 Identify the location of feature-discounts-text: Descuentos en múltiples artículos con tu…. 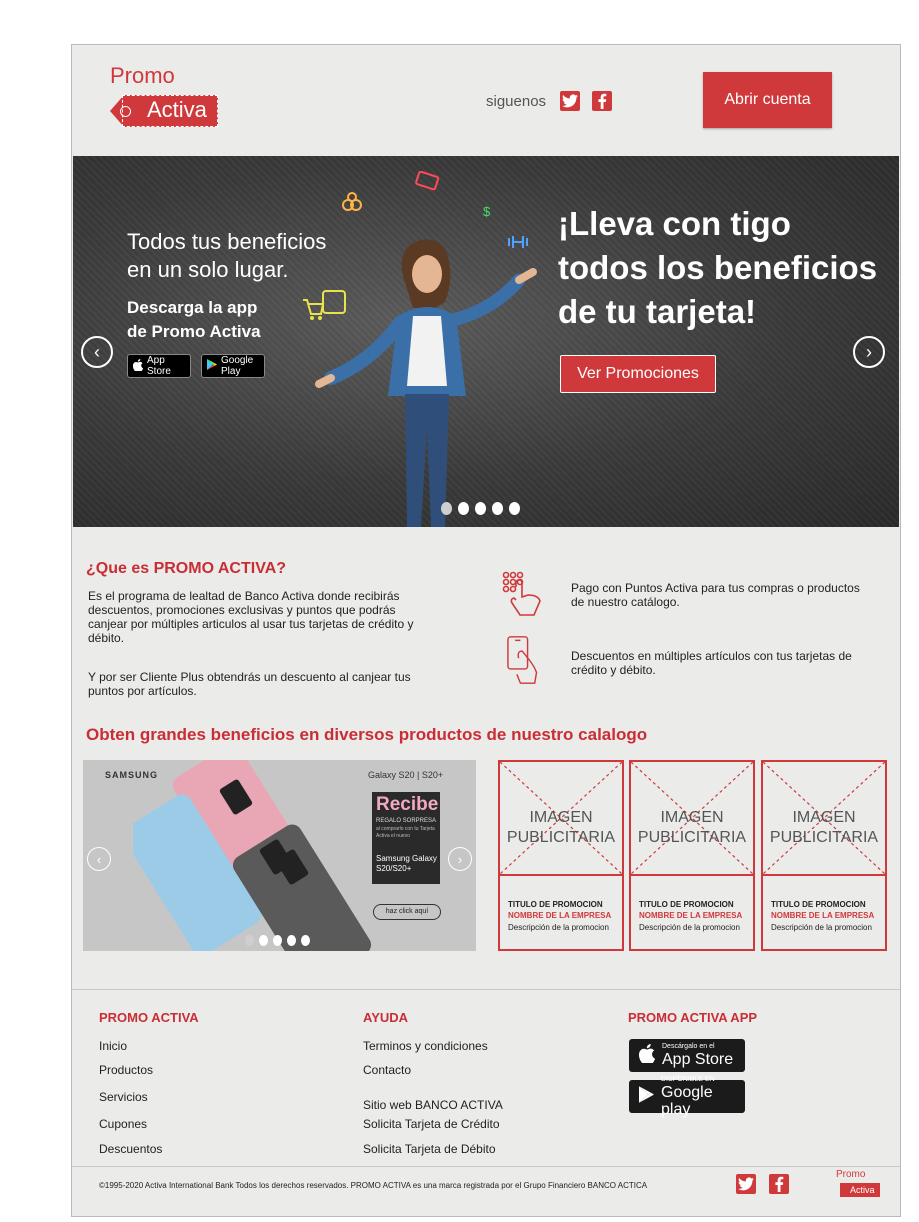
(711, 663).